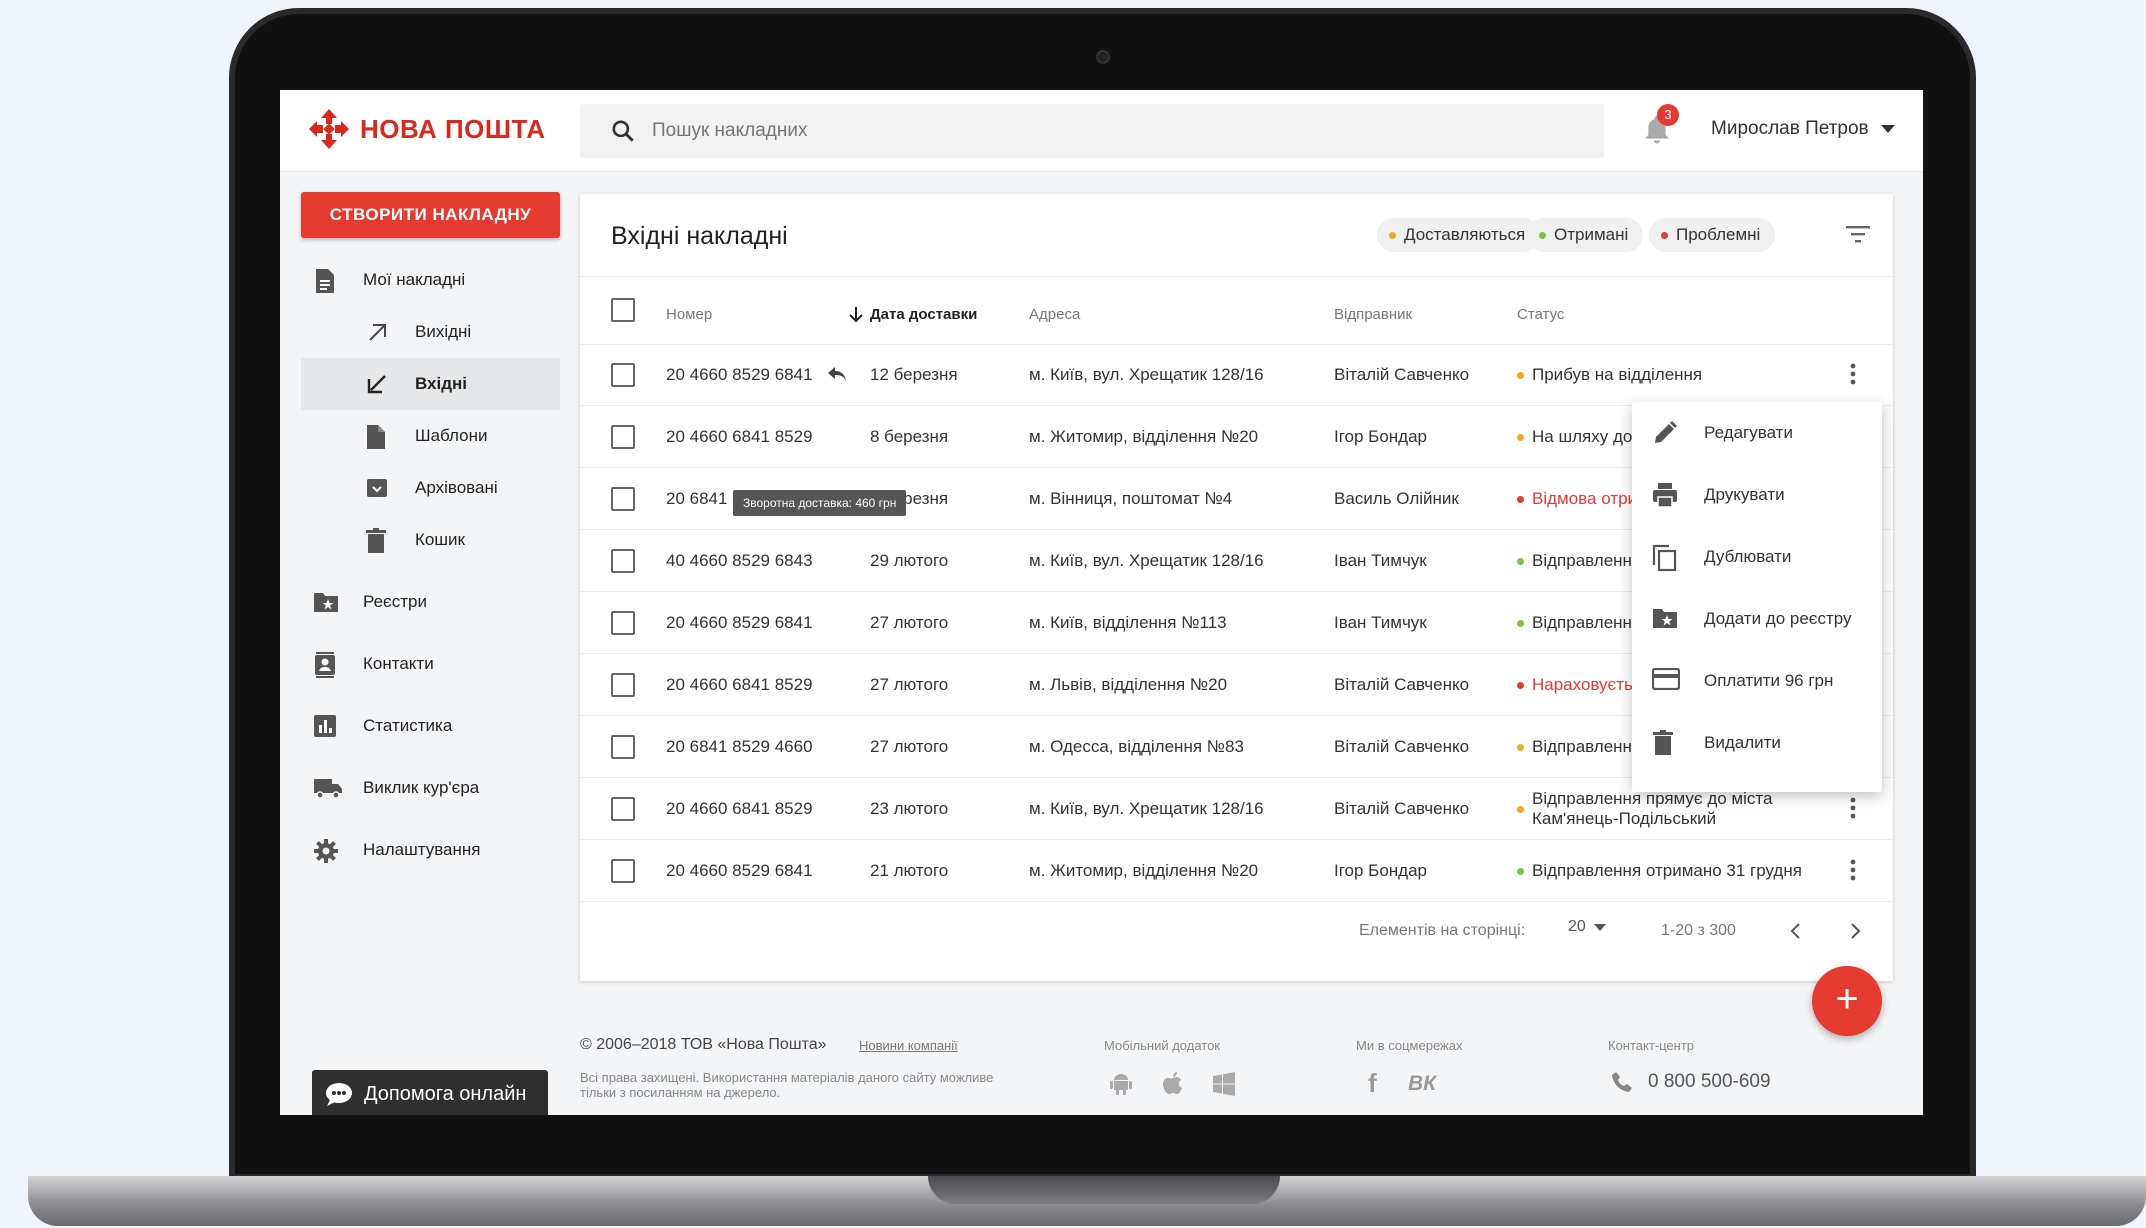 Image resolution: width=2146 pixels, height=1228 pixels. Describe the element at coordinates (1757, 619) in the screenshot. I see `menu-item-add-register: Додати до реєстру` at that location.